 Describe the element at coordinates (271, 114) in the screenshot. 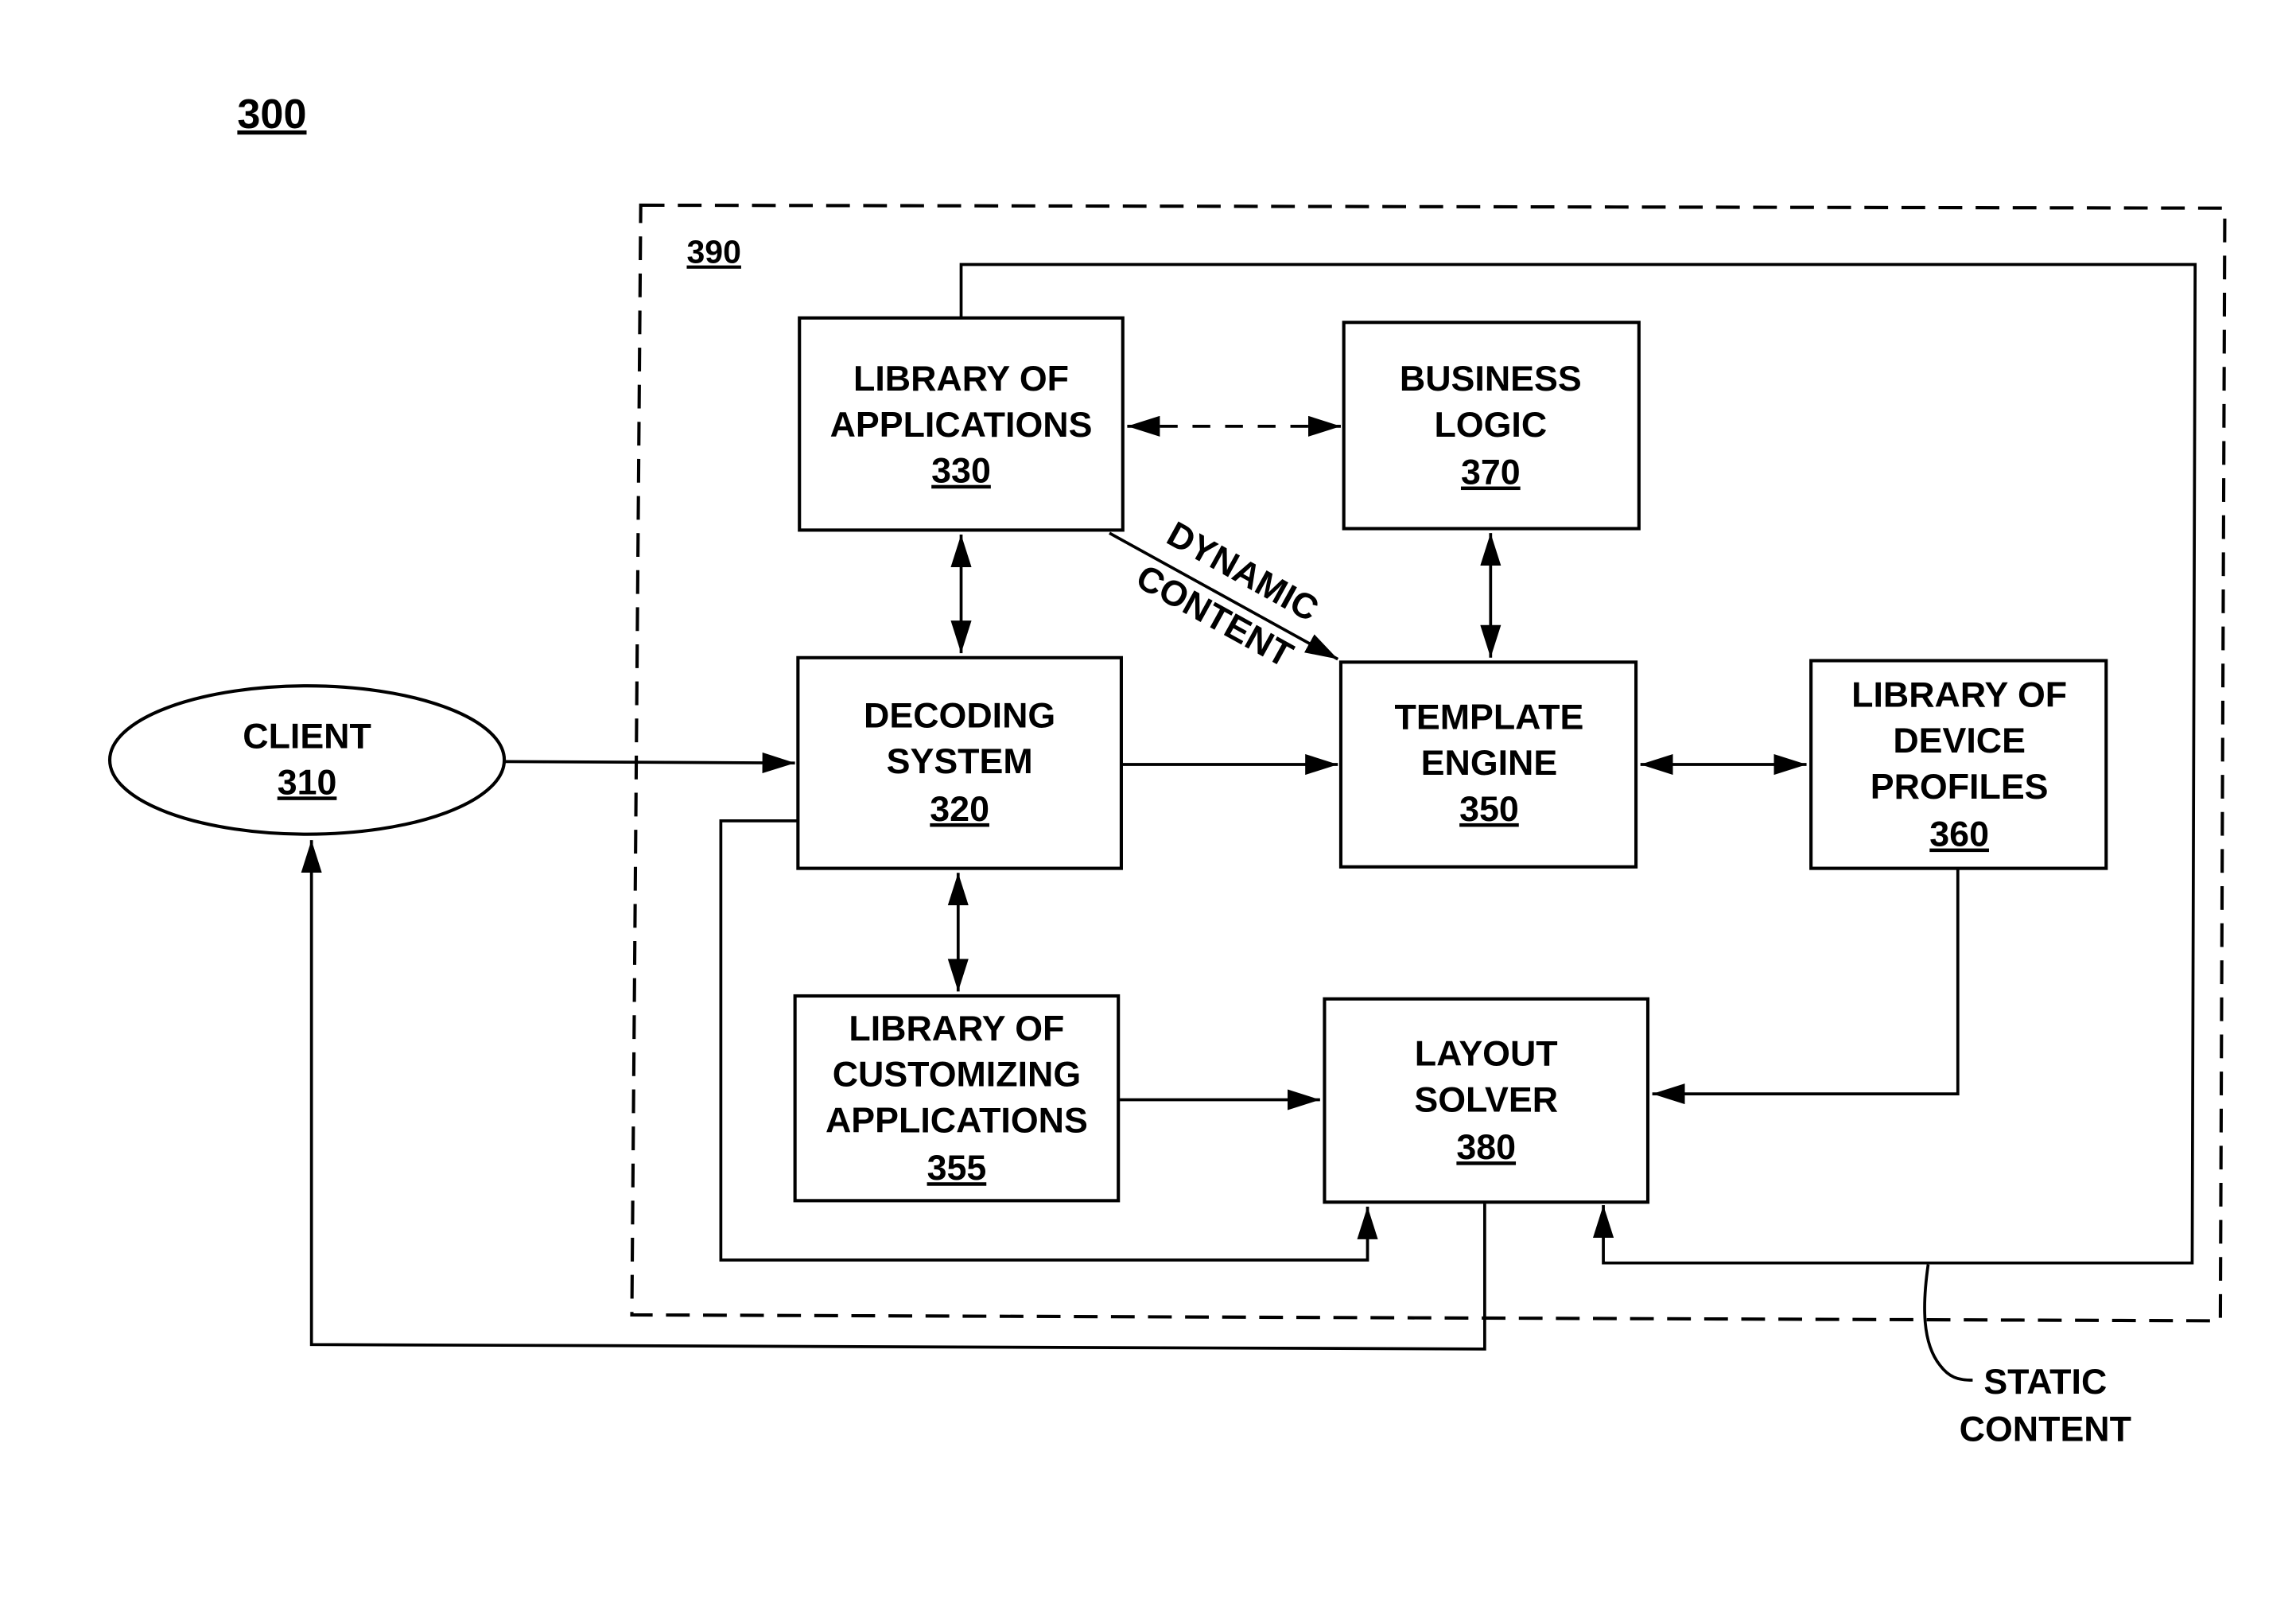

I see `figure-number: 300` at that location.